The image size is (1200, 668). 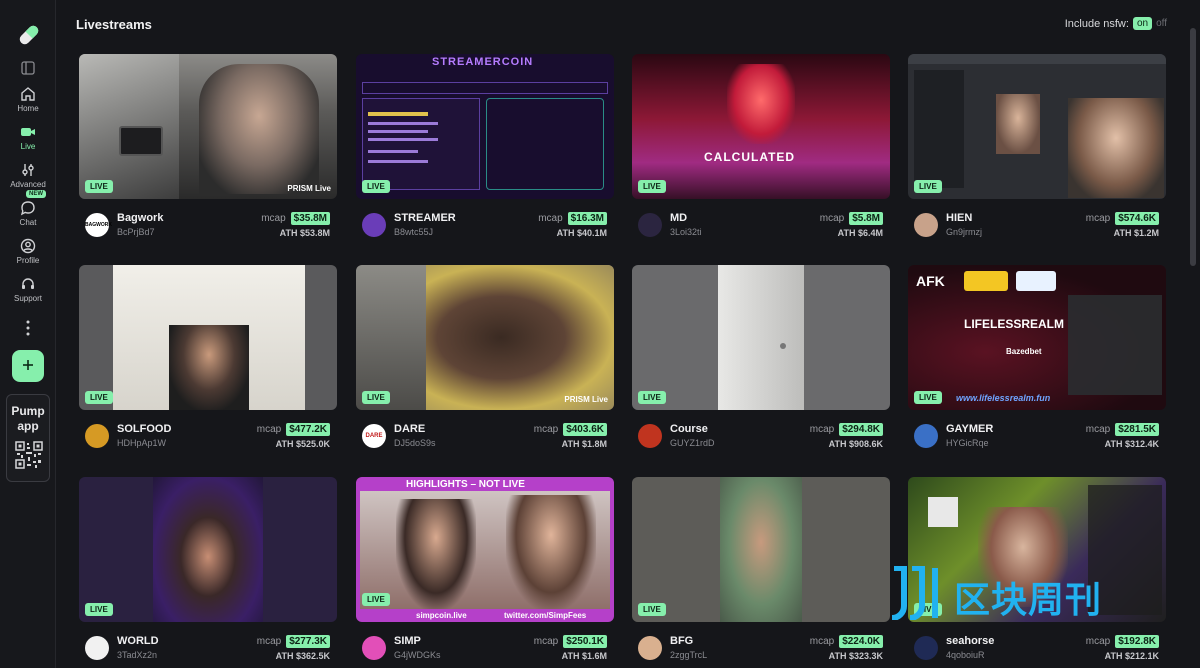 I want to click on simpcoin-url: simpcoin.live, so click(x=441, y=615).